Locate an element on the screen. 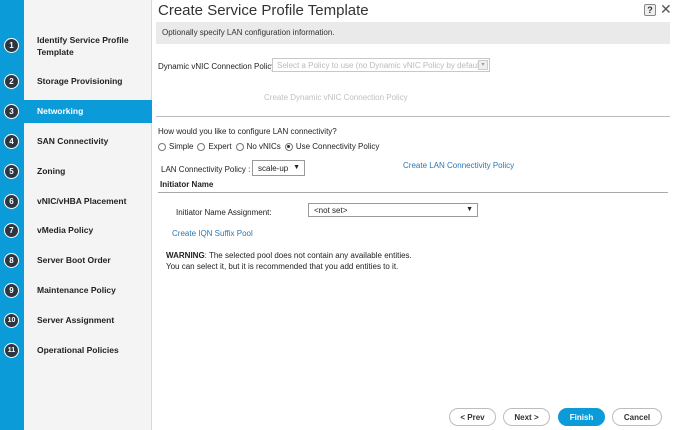 The image size is (674, 430). section-divider is located at coordinates (413, 116).